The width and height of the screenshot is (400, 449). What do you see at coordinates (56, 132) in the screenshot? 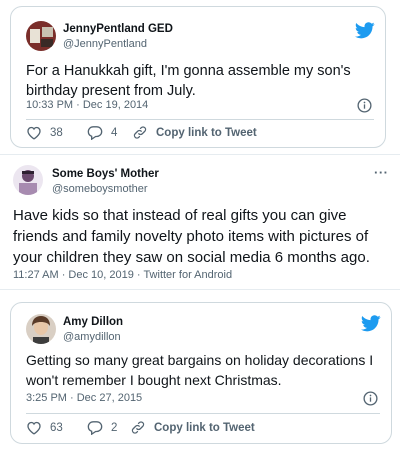
I see `like-count: 38` at bounding box center [56, 132].